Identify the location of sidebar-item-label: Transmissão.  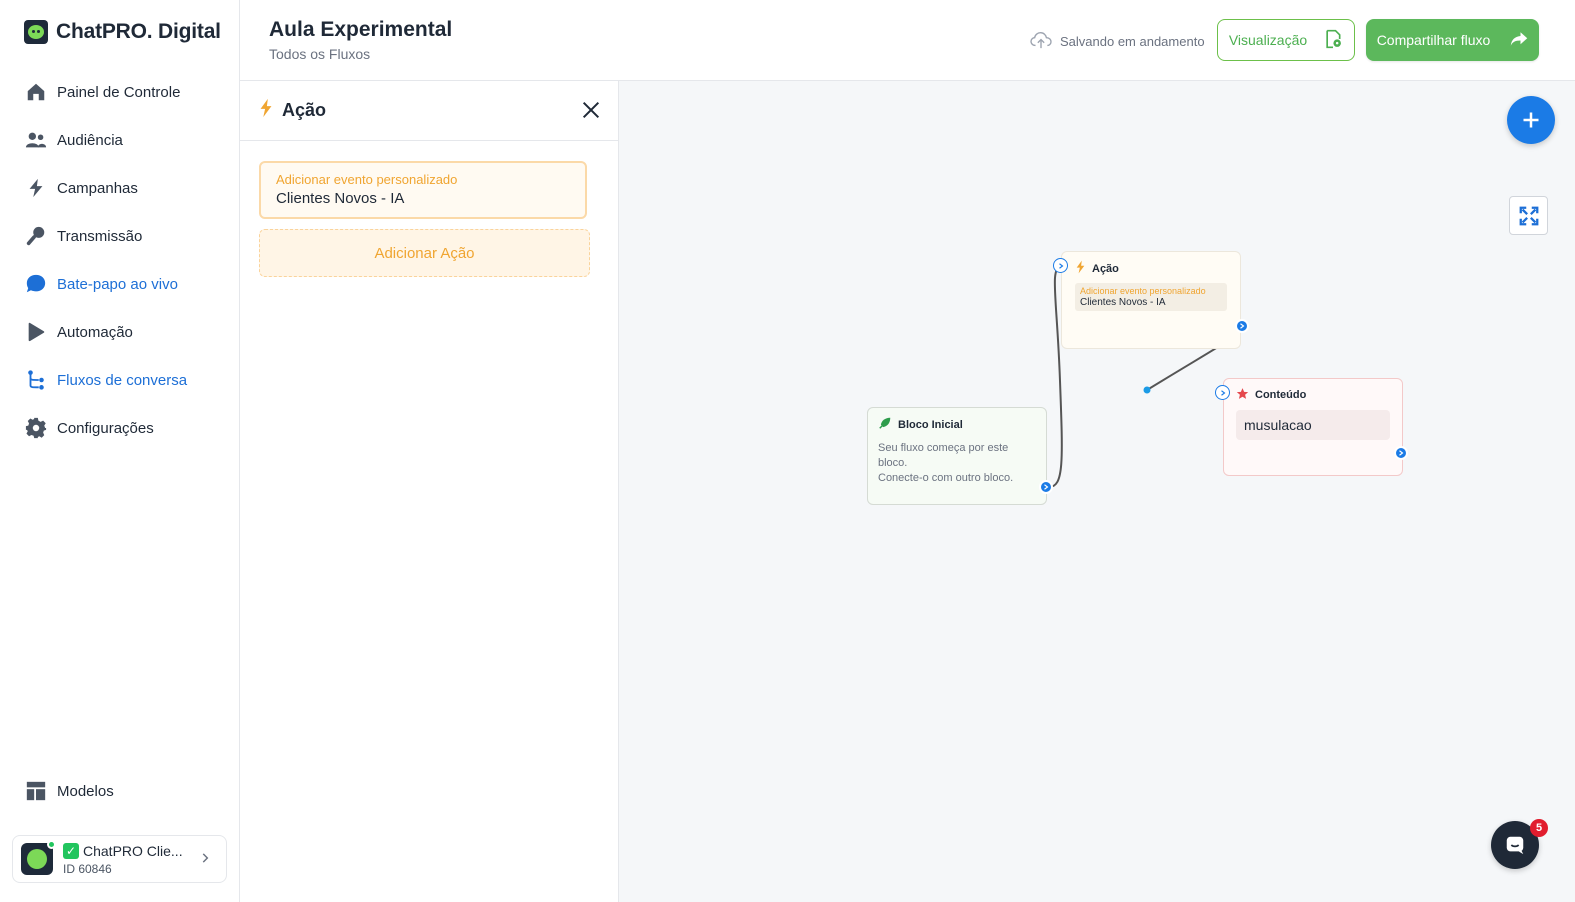
(100, 236).